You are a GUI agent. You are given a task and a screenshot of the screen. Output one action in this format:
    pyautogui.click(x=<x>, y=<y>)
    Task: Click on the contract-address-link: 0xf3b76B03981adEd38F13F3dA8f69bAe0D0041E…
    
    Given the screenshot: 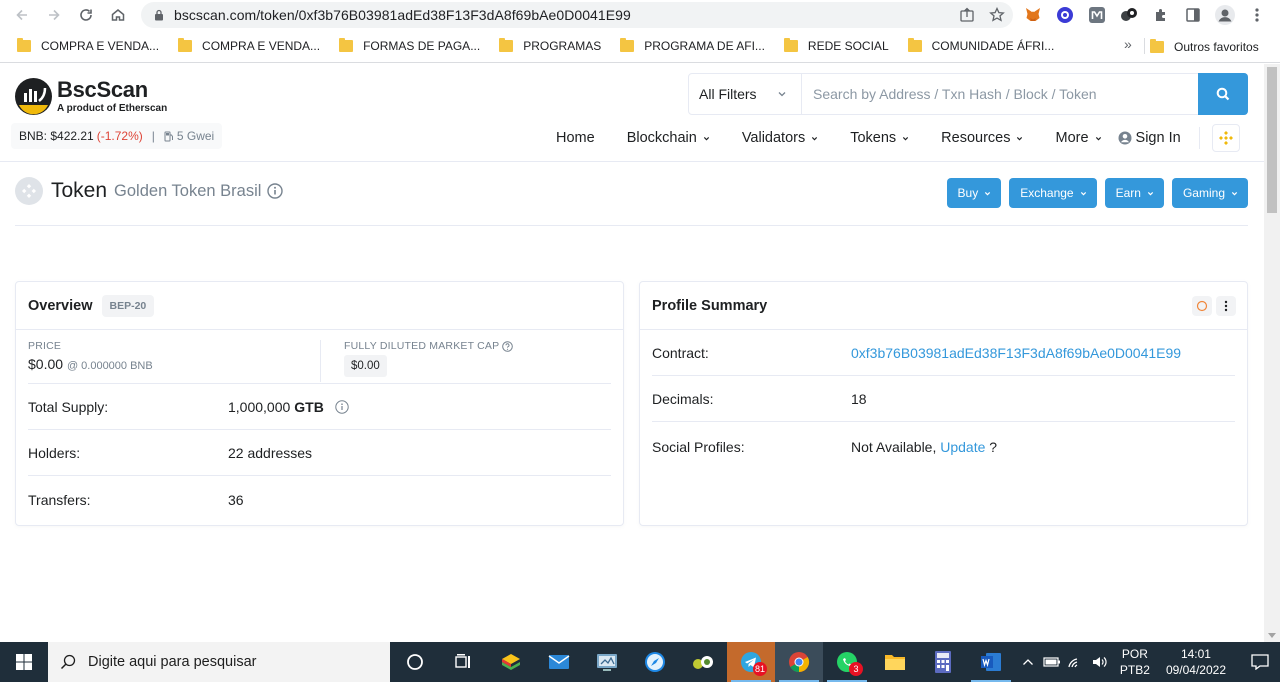 What is the action you would take?
    pyautogui.click(x=1016, y=353)
    